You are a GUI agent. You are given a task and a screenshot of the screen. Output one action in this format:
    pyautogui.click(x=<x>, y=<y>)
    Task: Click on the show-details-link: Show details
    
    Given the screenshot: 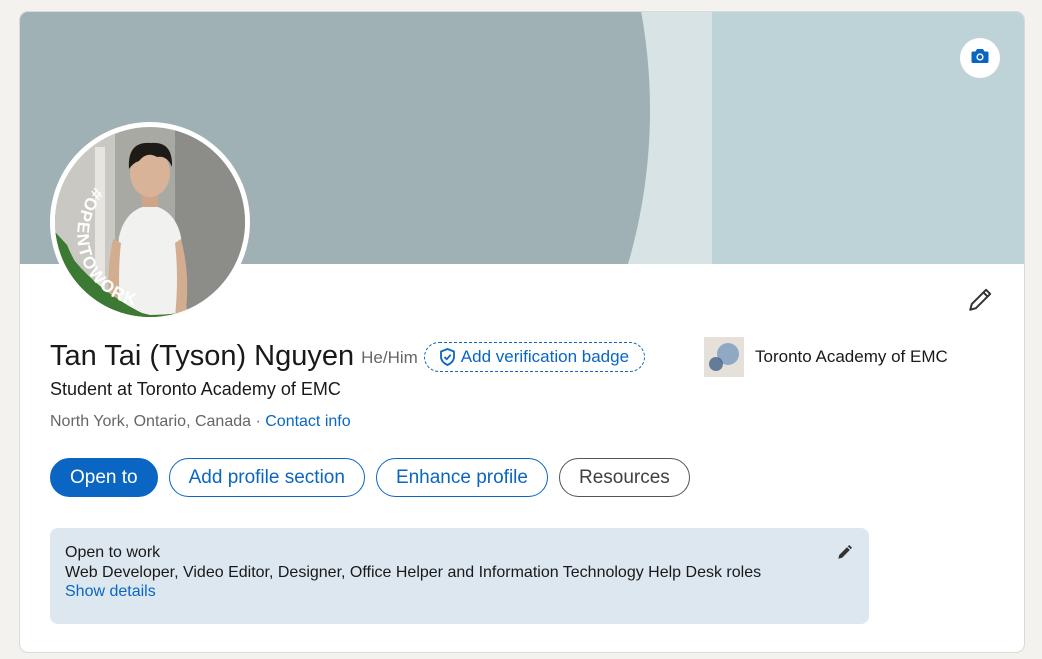 What is the action you would take?
    pyautogui.click(x=110, y=592)
    